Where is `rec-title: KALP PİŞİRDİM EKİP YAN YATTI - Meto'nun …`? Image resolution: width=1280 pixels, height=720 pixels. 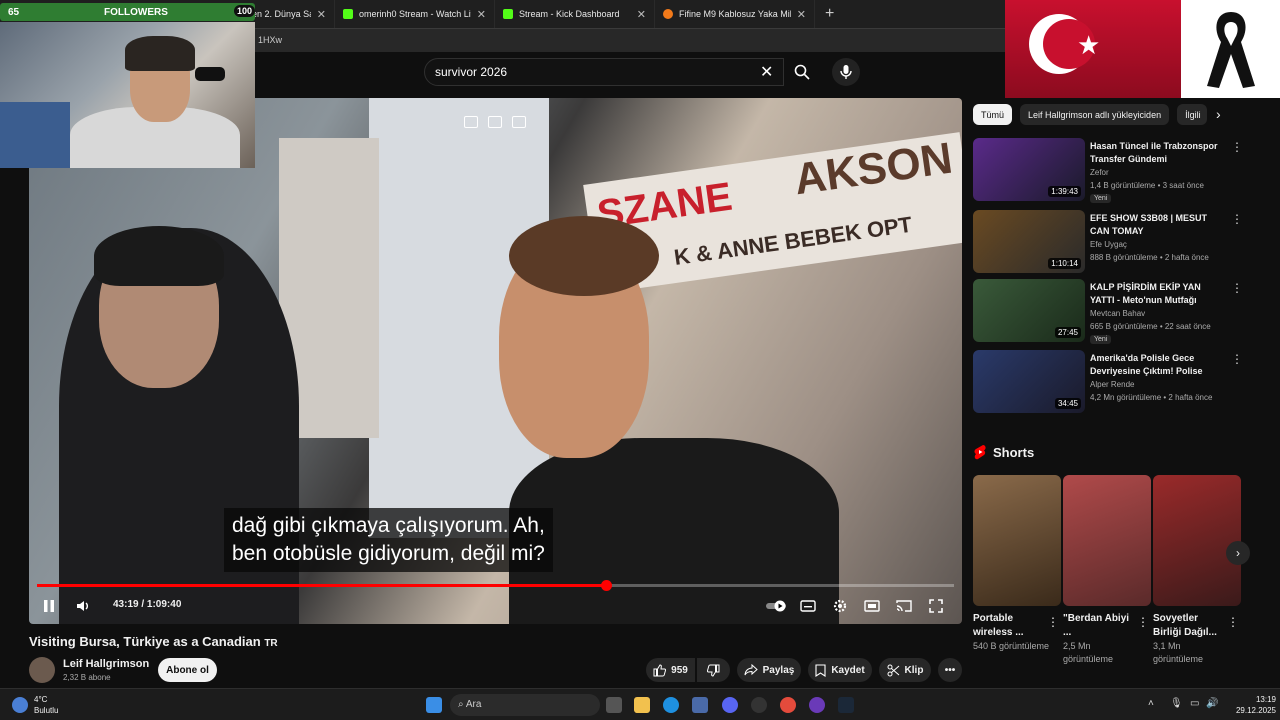
rec-title: KALP PİŞİRDİM EKİP YAN YATTI - Meto'nun … is located at coordinates (1157, 294).